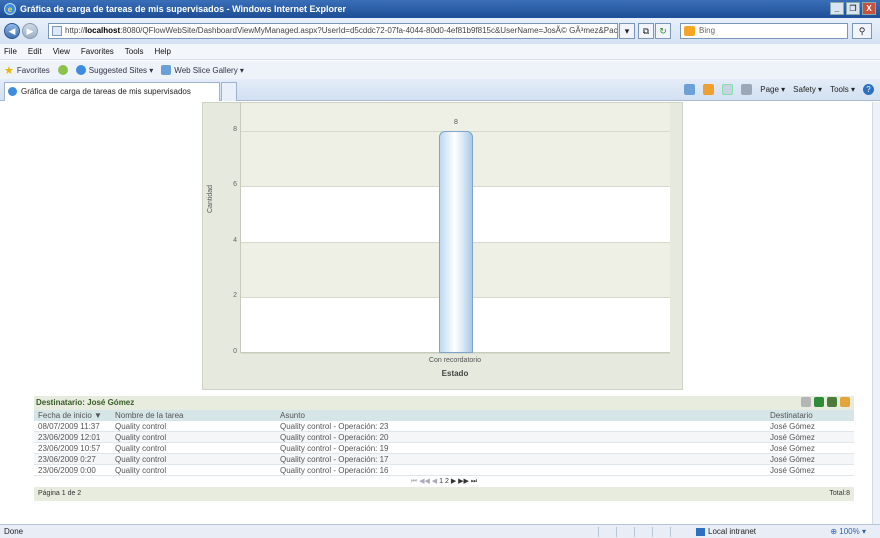 The width and height of the screenshot is (880, 538). What do you see at coordinates (876, 313) in the screenshot?
I see `vertical-scrollbar` at bounding box center [876, 313].